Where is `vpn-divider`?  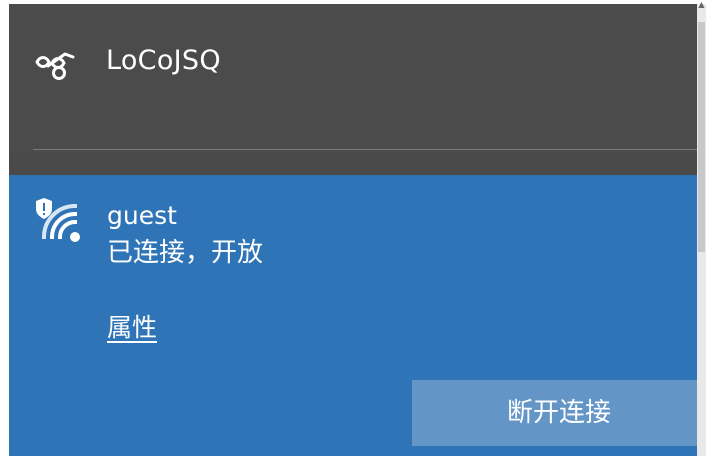 vpn-divider is located at coordinates (369, 149).